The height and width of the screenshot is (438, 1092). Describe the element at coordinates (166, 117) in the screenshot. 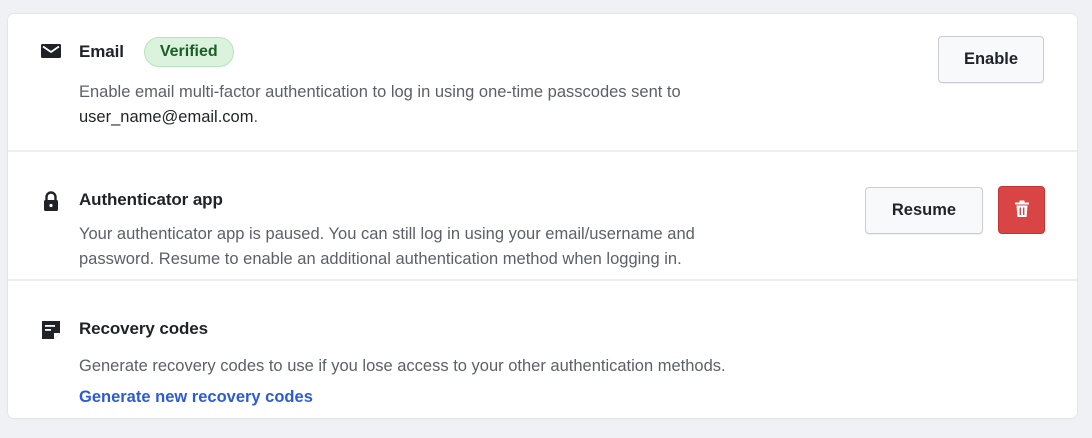

I see `email-address: user_name@email.com` at that location.